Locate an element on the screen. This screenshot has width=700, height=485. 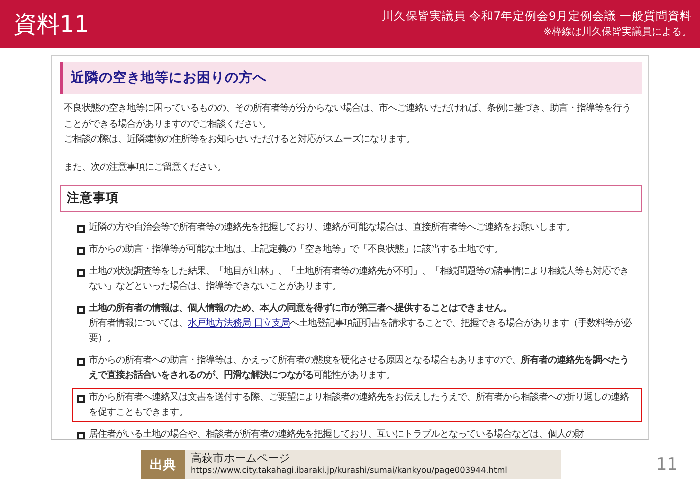
page-number: 11 is located at coordinates (667, 464).